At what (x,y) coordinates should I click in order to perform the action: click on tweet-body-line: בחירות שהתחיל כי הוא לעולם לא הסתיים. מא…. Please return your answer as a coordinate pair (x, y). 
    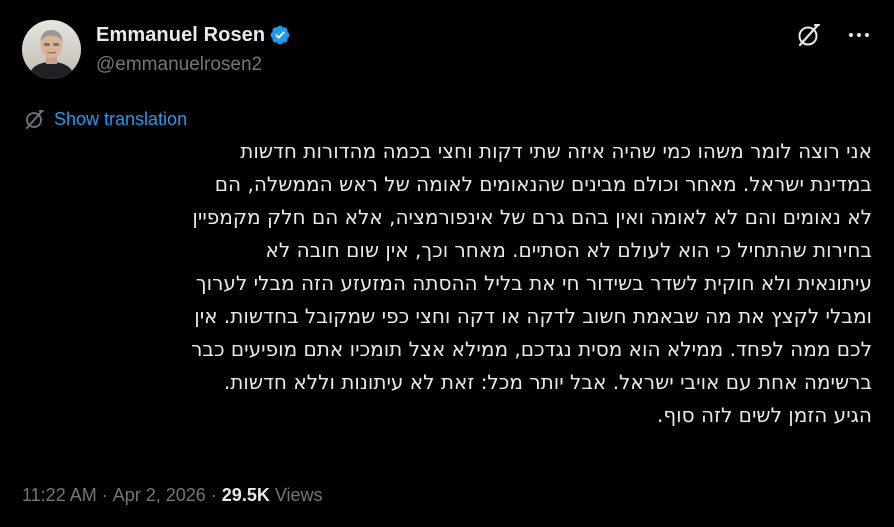
    Looking at the image, I should click on (568, 250).